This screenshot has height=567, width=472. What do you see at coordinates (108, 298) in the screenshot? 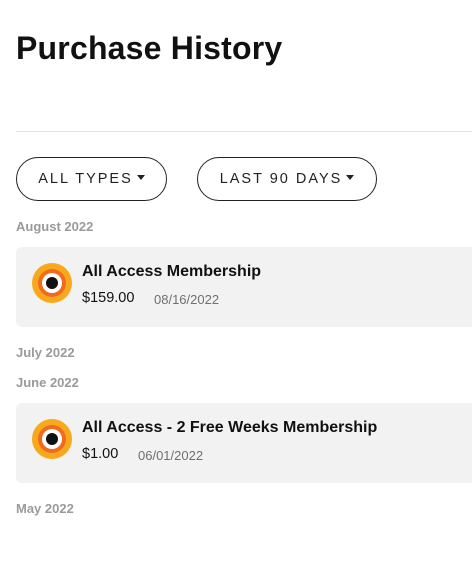
I see `purchase-price: $159.00` at bounding box center [108, 298].